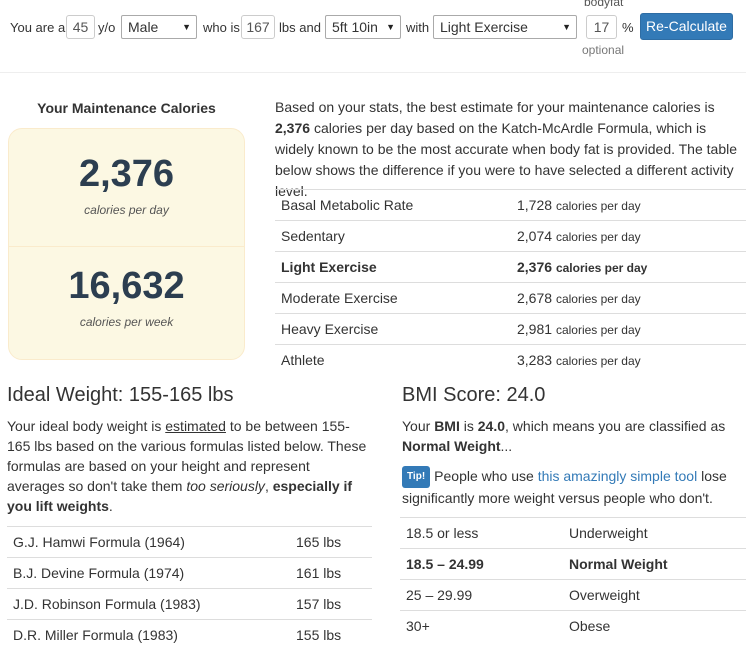  I want to click on table-row: Moderate Exercise 2,678 calories per day, so click(510, 297).